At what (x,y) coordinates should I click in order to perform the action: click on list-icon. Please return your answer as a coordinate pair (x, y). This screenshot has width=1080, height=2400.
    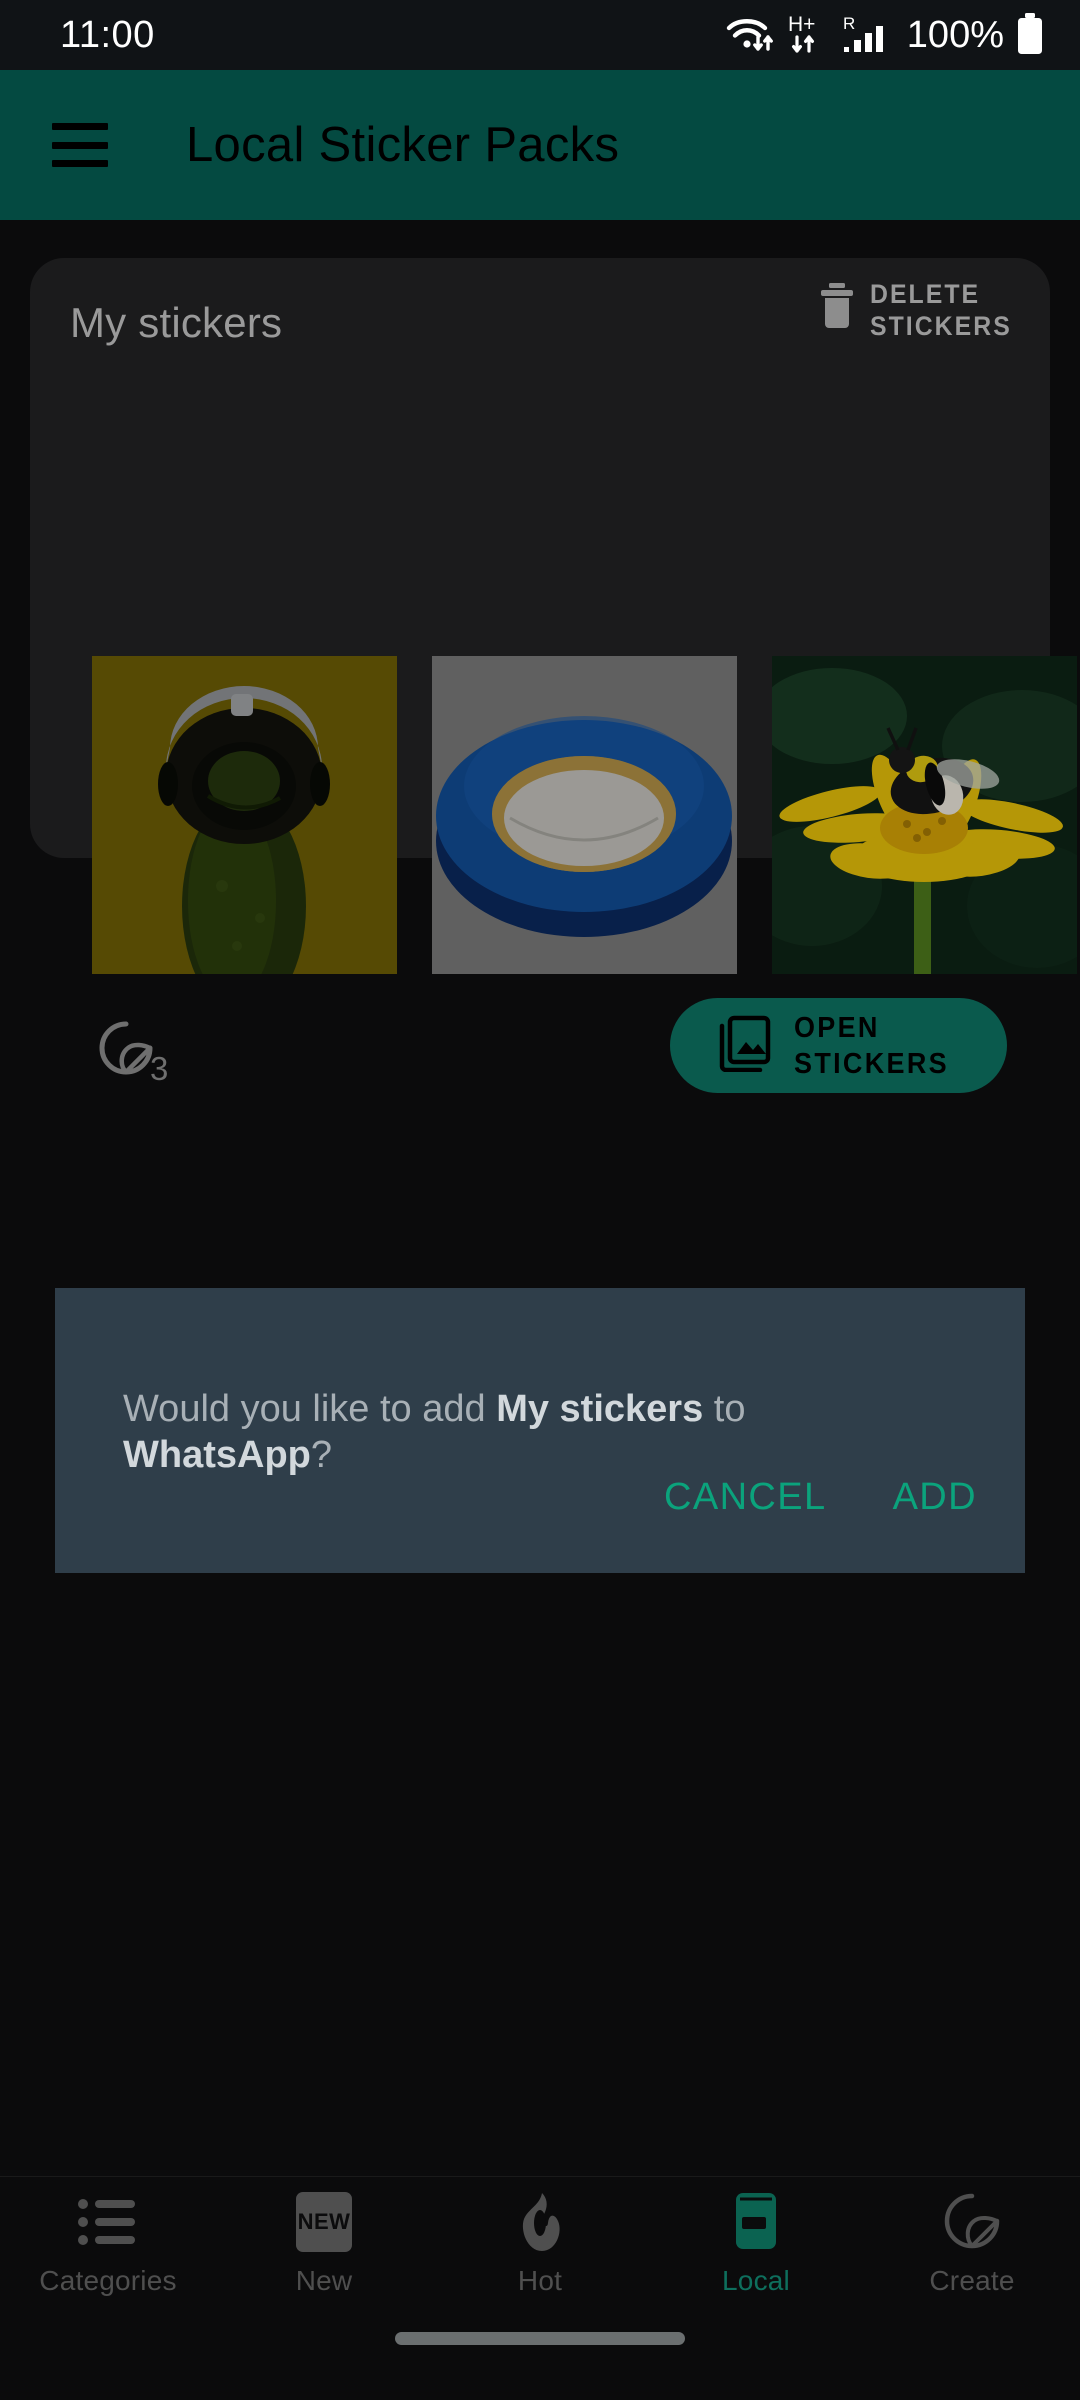
    Looking at the image, I should click on (108, 2222).